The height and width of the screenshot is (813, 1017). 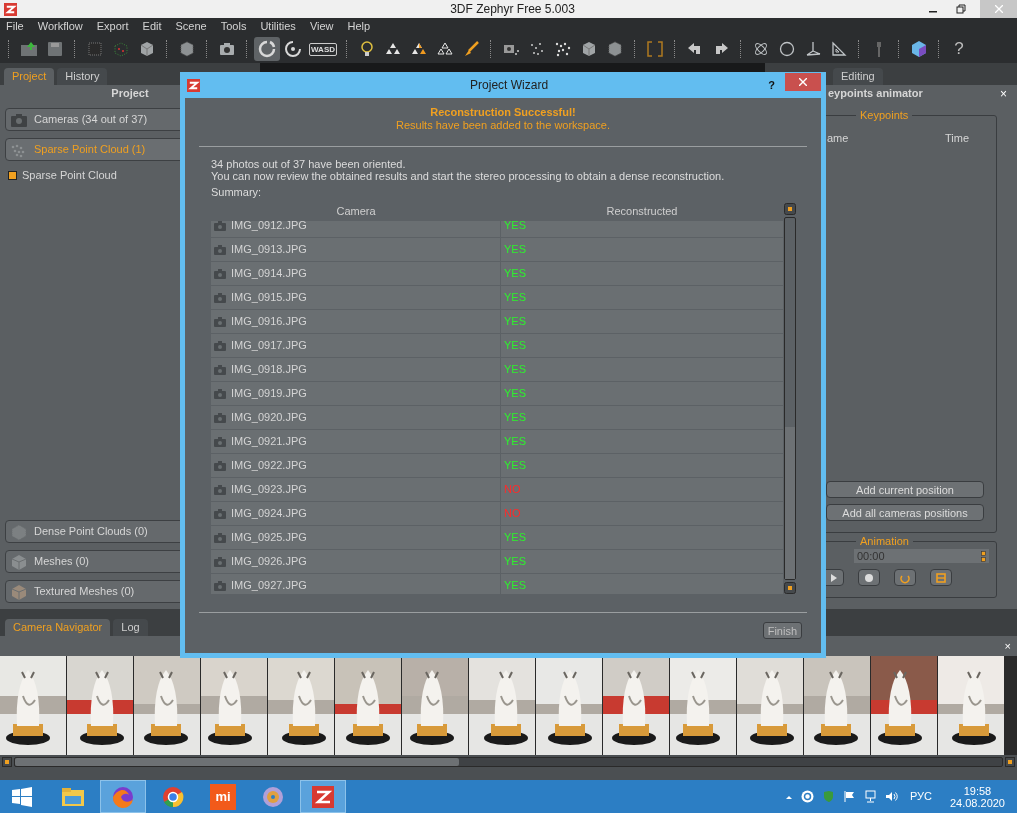 What do you see at coordinates (69, 175) in the screenshot?
I see `tree-item: Sparse Point Cloud` at bounding box center [69, 175].